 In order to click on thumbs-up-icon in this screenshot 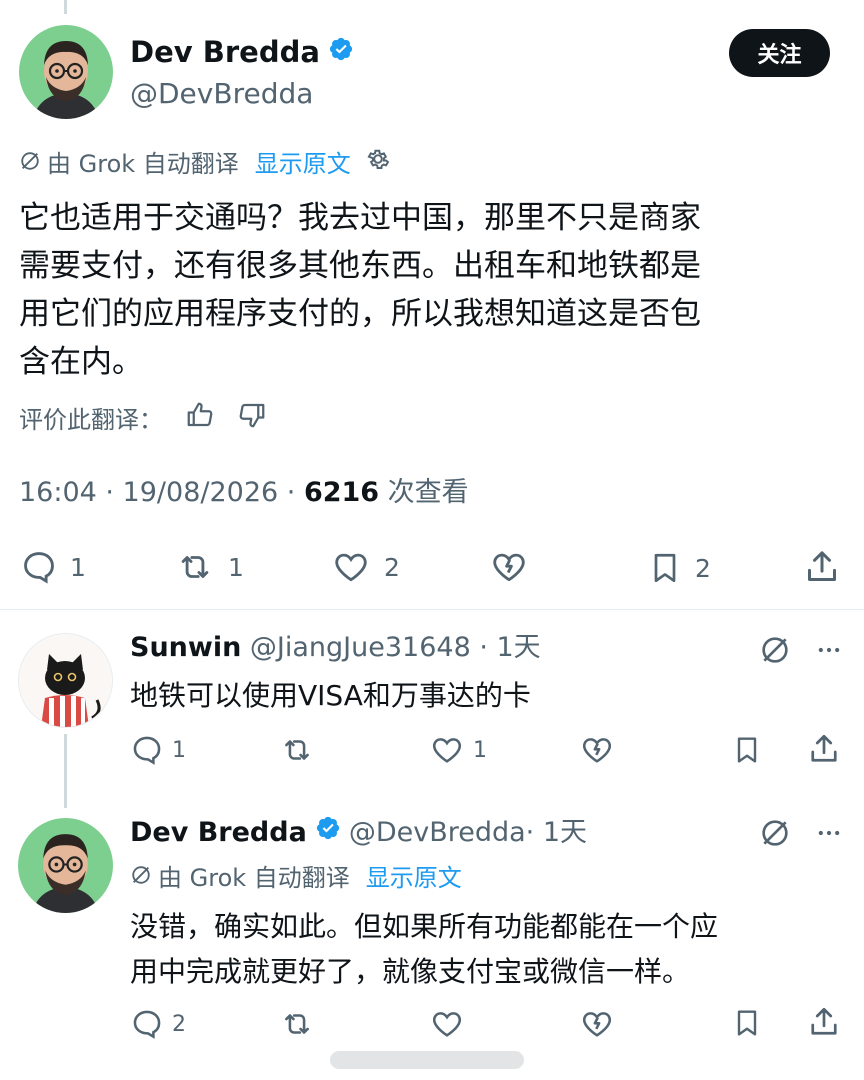, I will do `click(200, 419)`.